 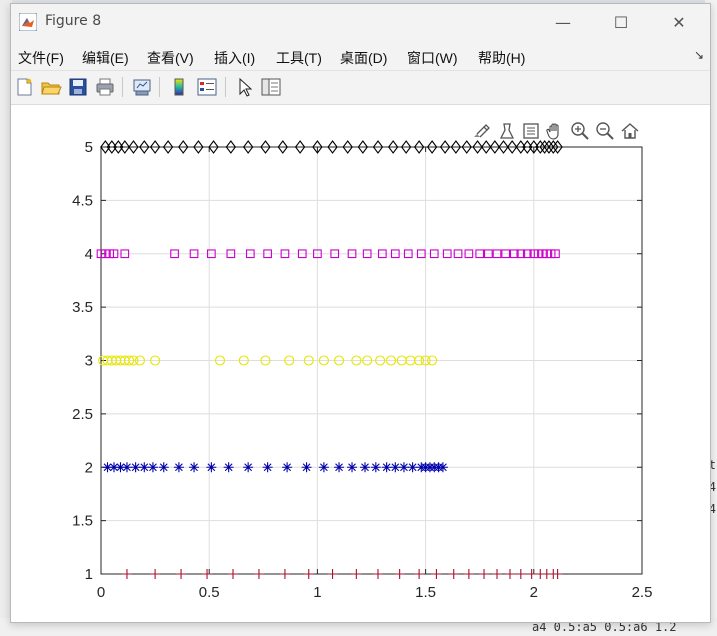 What do you see at coordinates (82, 200) in the screenshot?
I see `y-tick-label: 4.5` at bounding box center [82, 200].